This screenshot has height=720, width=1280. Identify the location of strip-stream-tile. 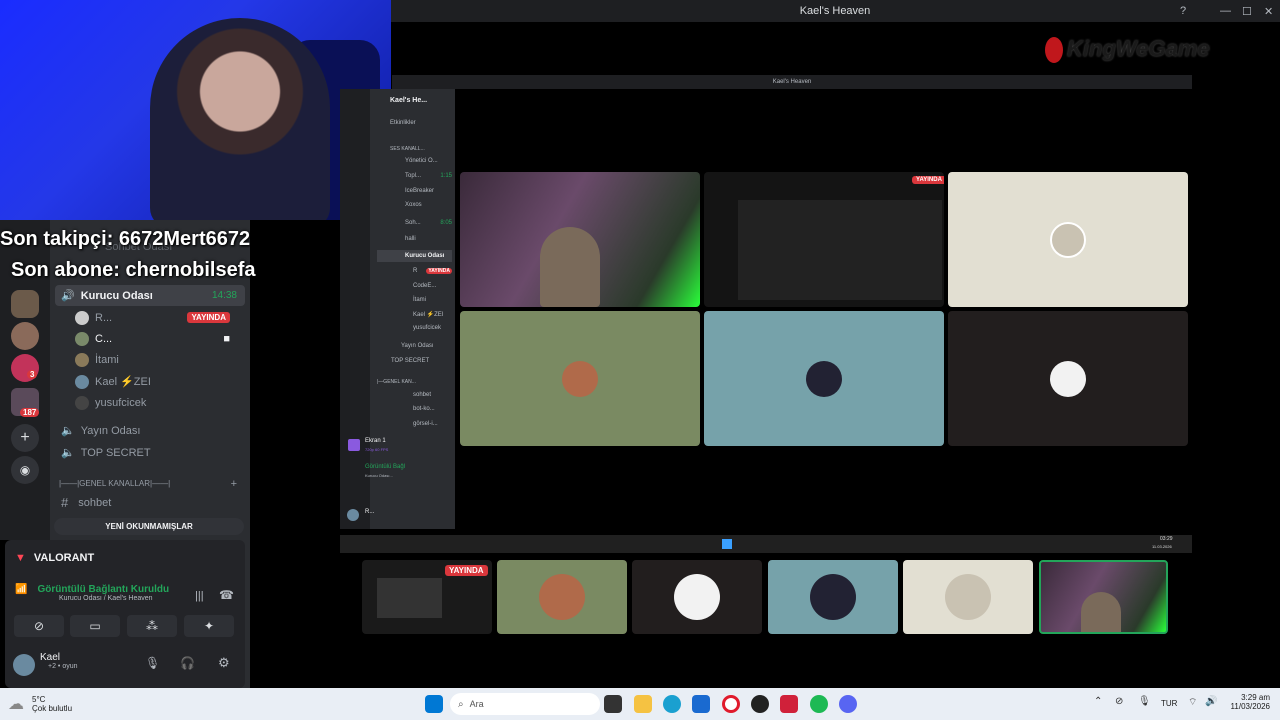
(1103, 597).